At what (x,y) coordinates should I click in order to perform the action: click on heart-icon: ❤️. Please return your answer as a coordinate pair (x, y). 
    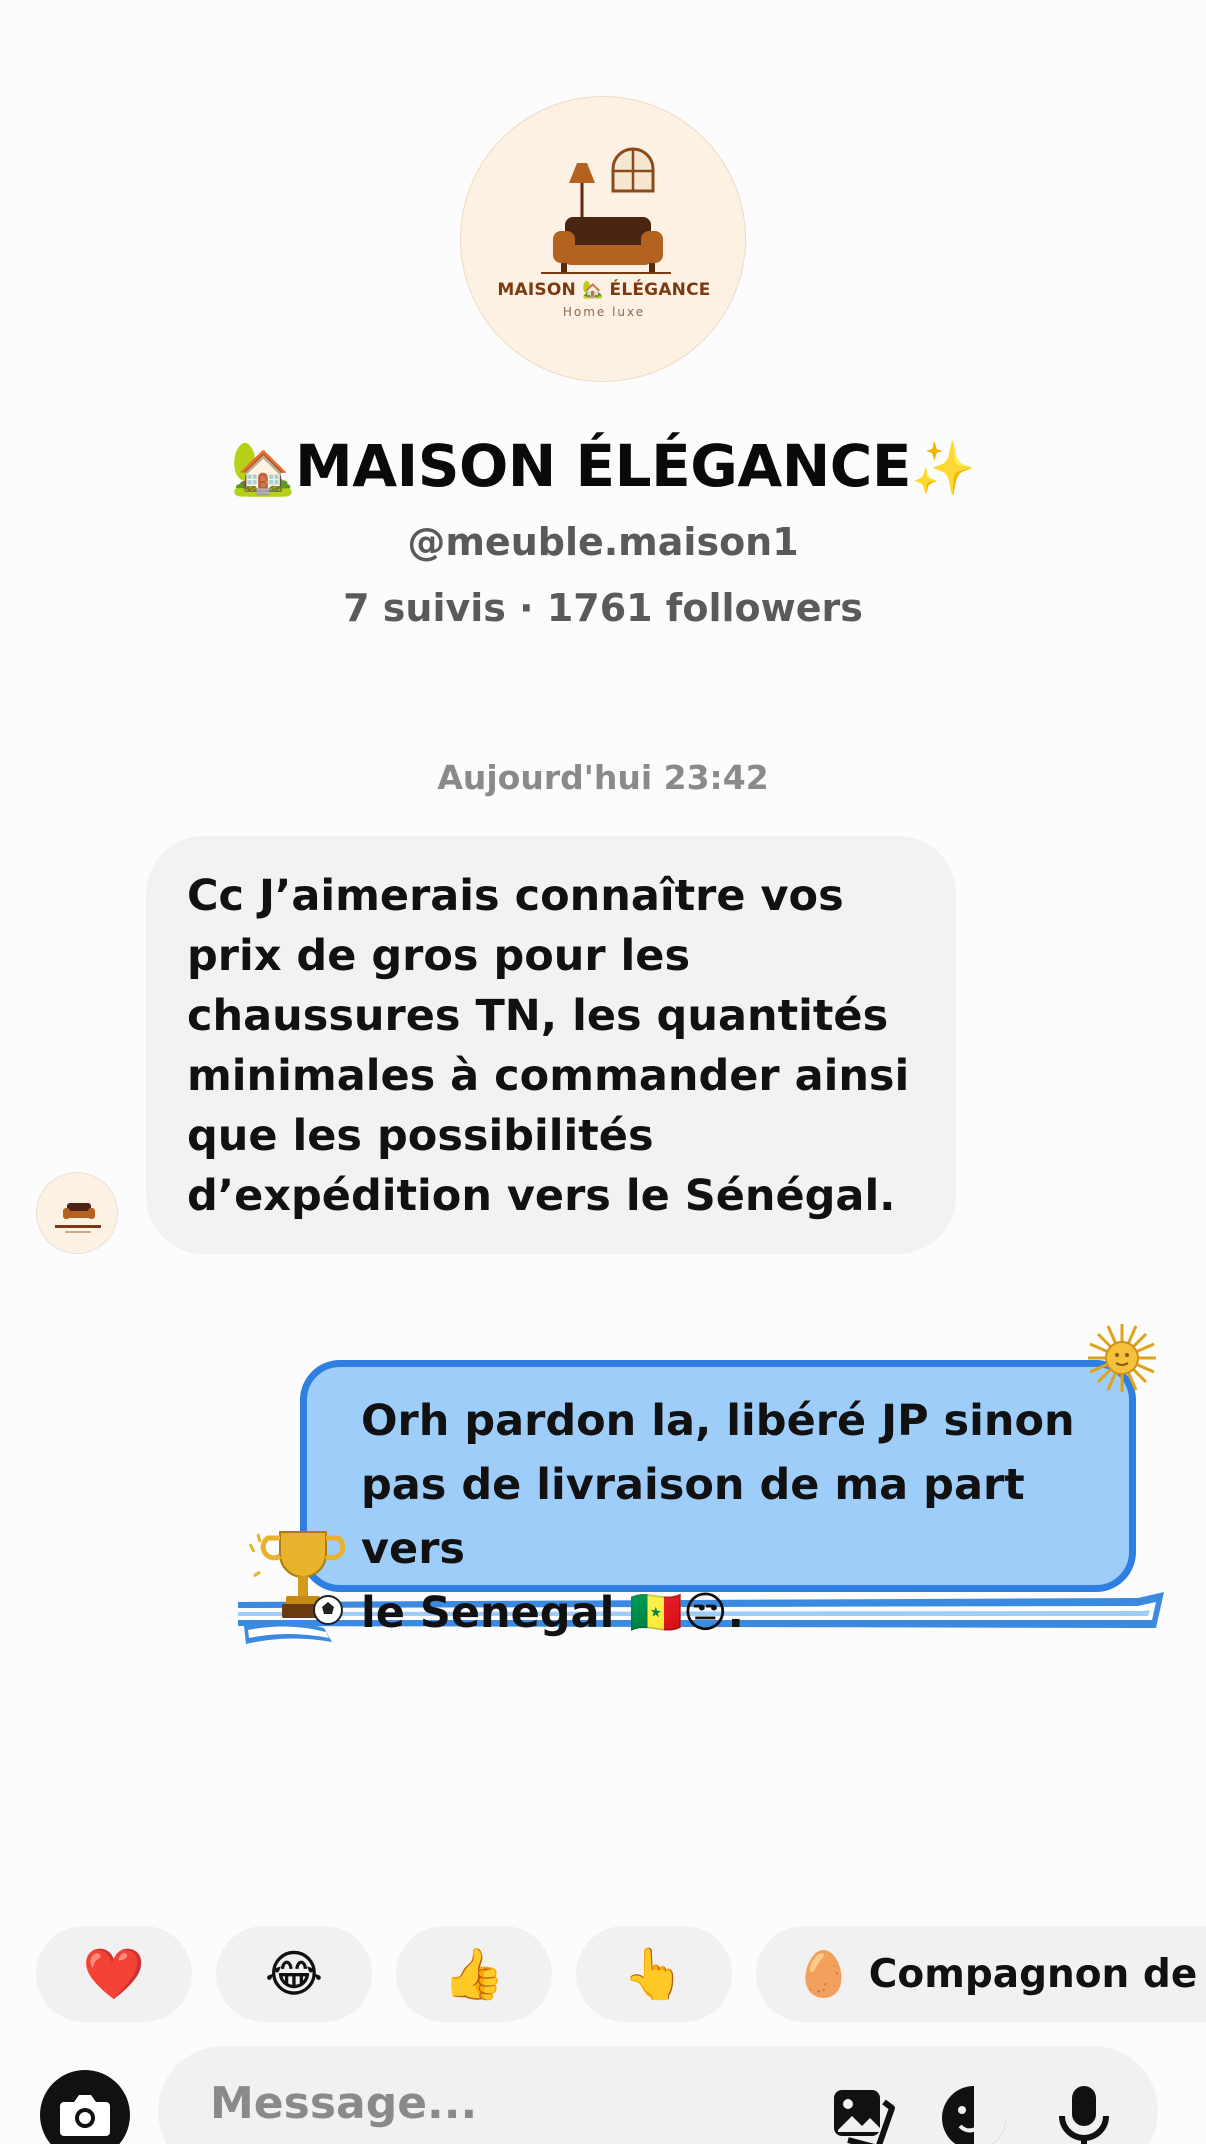
    Looking at the image, I should click on (114, 1973).